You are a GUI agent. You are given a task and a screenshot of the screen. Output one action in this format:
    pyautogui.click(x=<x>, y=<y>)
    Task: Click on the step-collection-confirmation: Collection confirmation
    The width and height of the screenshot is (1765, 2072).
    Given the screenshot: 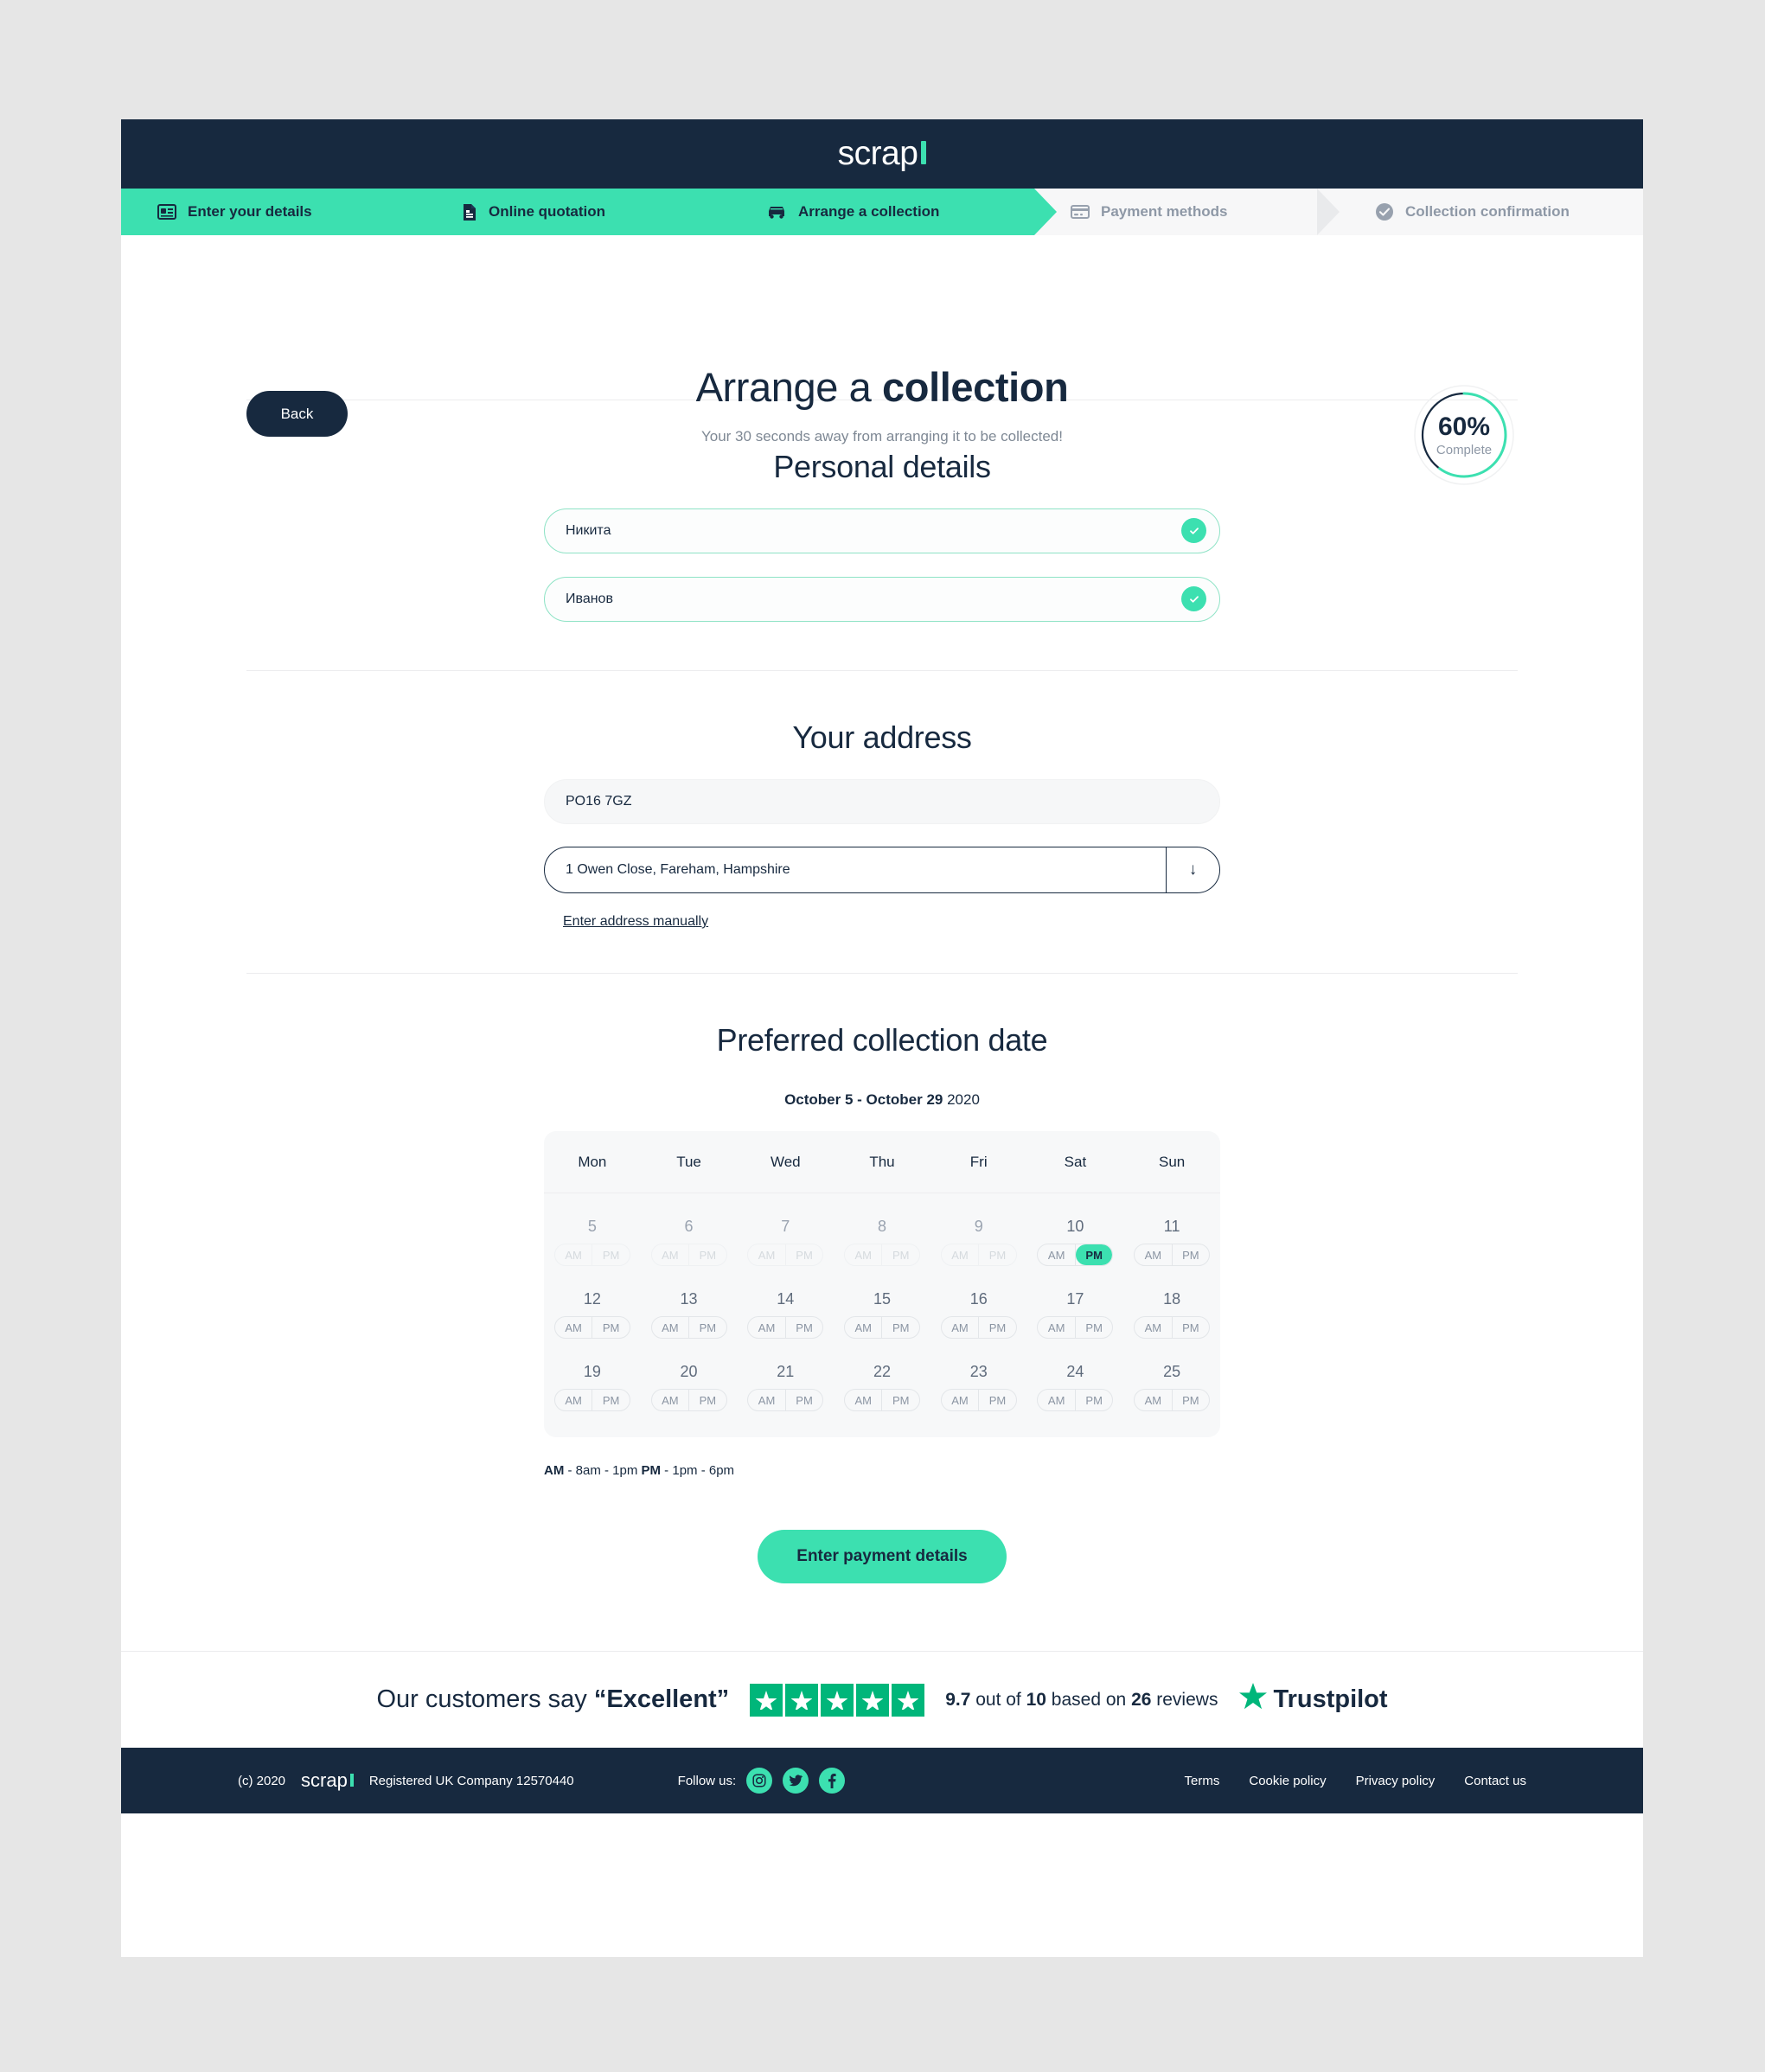 What is the action you would take?
    pyautogui.click(x=1491, y=212)
    